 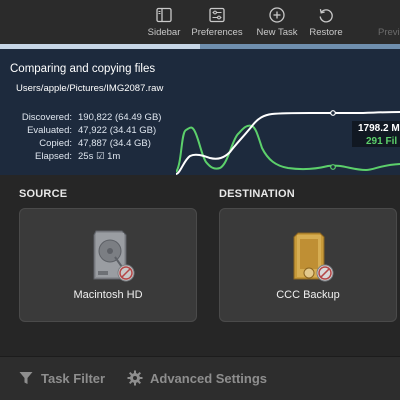 I want to click on data-rate-marker, so click(x=333, y=113).